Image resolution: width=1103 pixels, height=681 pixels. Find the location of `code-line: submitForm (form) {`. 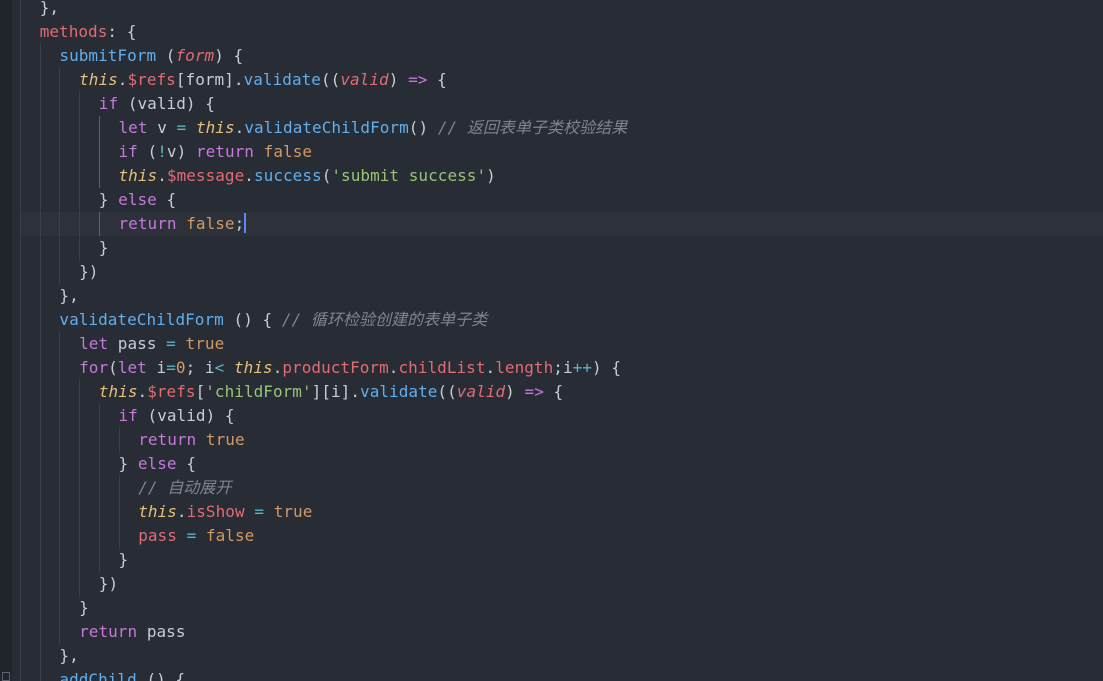

code-line: submitForm (form) { is located at coordinates (551, 56).